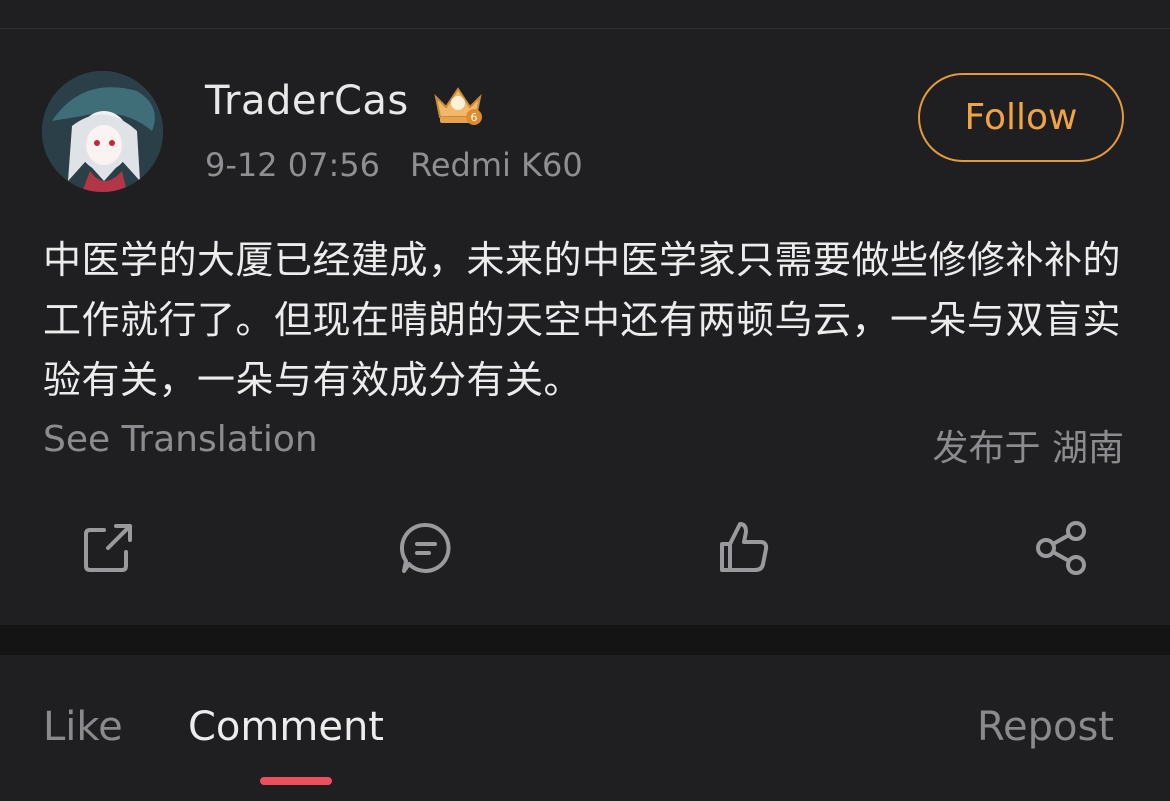 Image resolution: width=1170 pixels, height=801 pixels. What do you see at coordinates (1045, 727) in the screenshot?
I see `tab-repost: Repost` at bounding box center [1045, 727].